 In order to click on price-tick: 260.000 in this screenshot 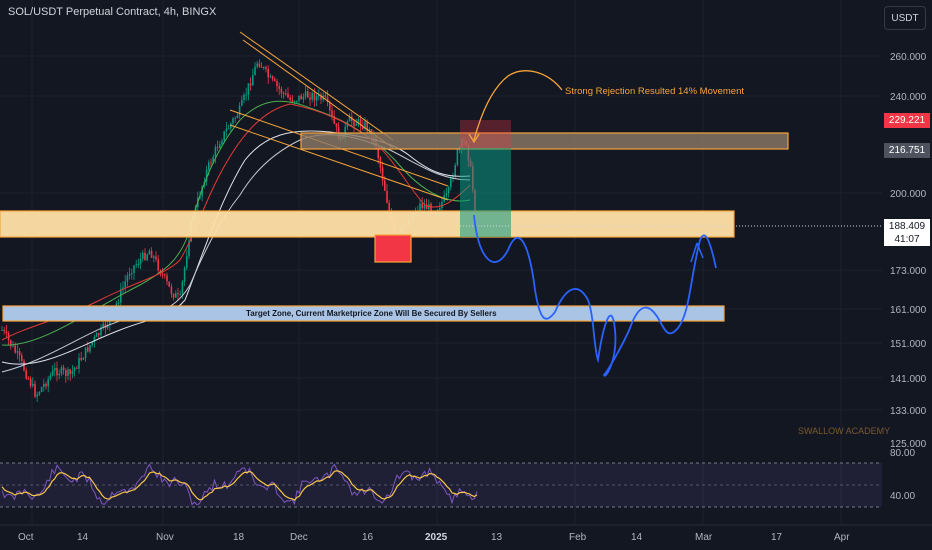, I will do `click(908, 57)`.